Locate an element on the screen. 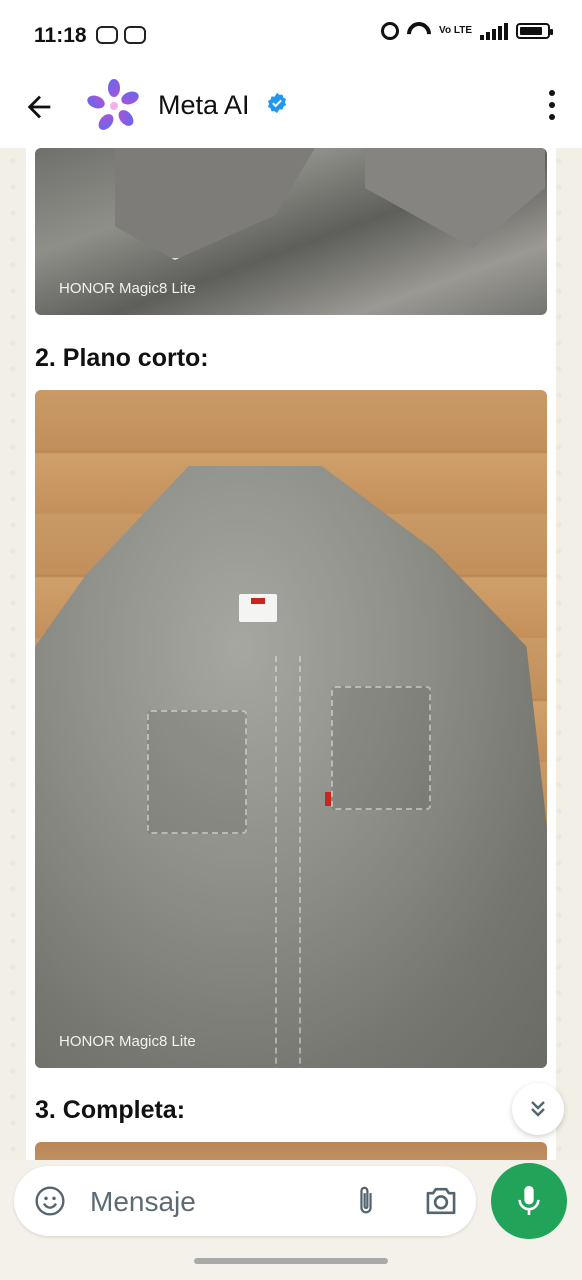  navigation-handle is located at coordinates (291, 1261).